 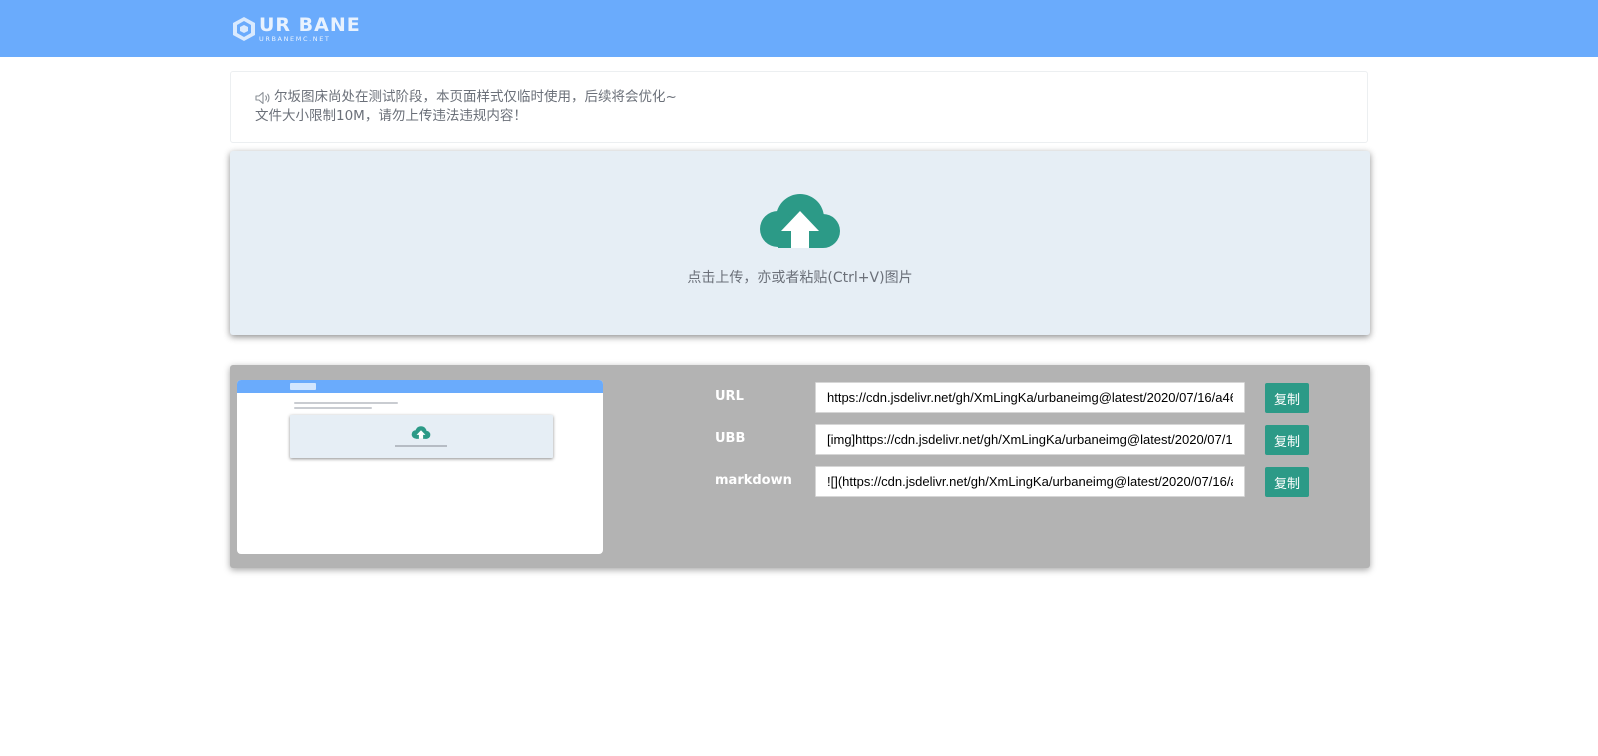 What do you see at coordinates (1030, 397) in the screenshot?
I see `url-field` at bounding box center [1030, 397].